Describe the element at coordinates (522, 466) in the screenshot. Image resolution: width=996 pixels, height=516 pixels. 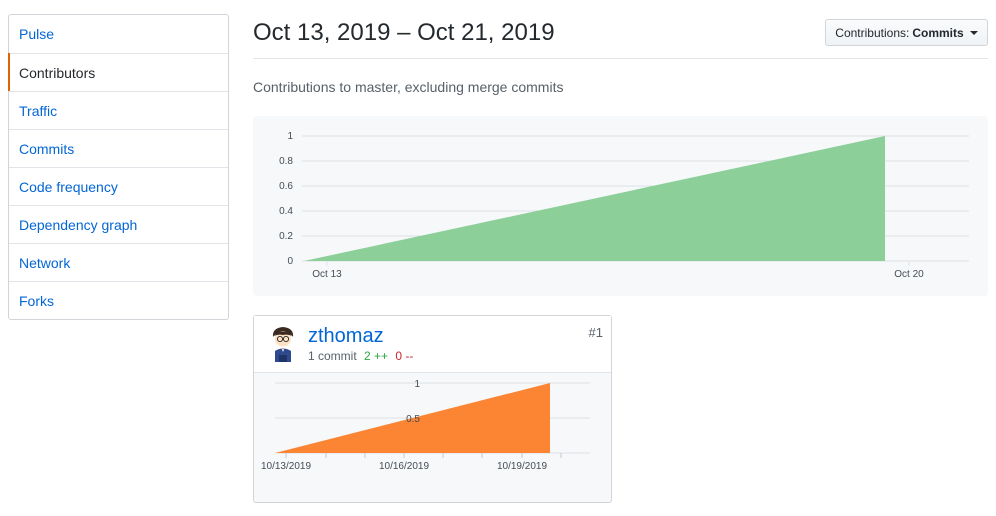
I see `x-tick-label: 10/19/2019` at that location.